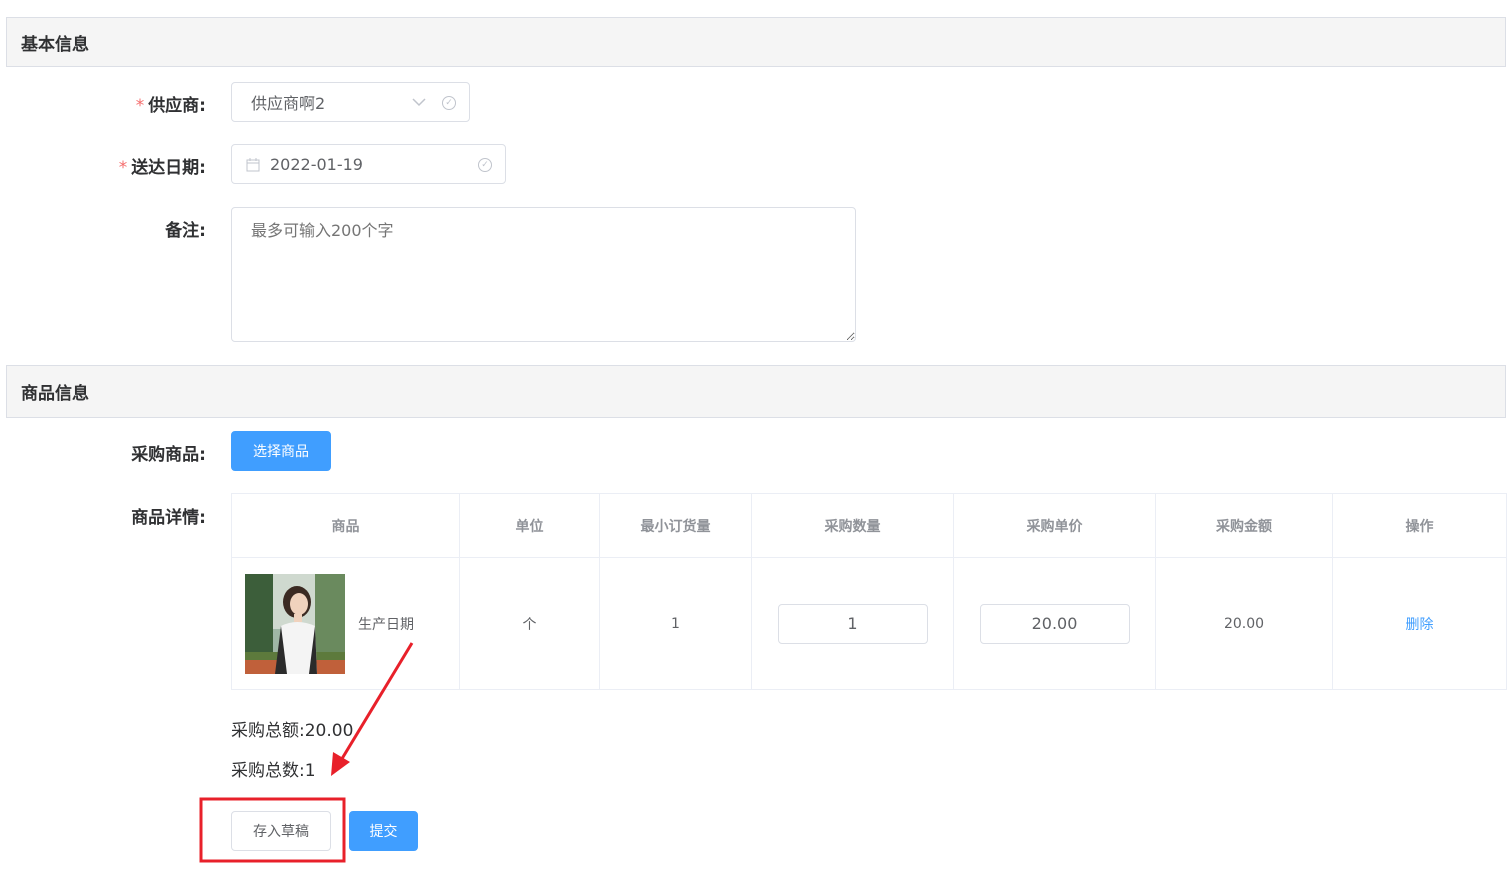 Image resolution: width=1510 pixels, height=870 pixels. Describe the element at coordinates (306, 752) in the screenshot. I see `annotation-overlay` at that location.